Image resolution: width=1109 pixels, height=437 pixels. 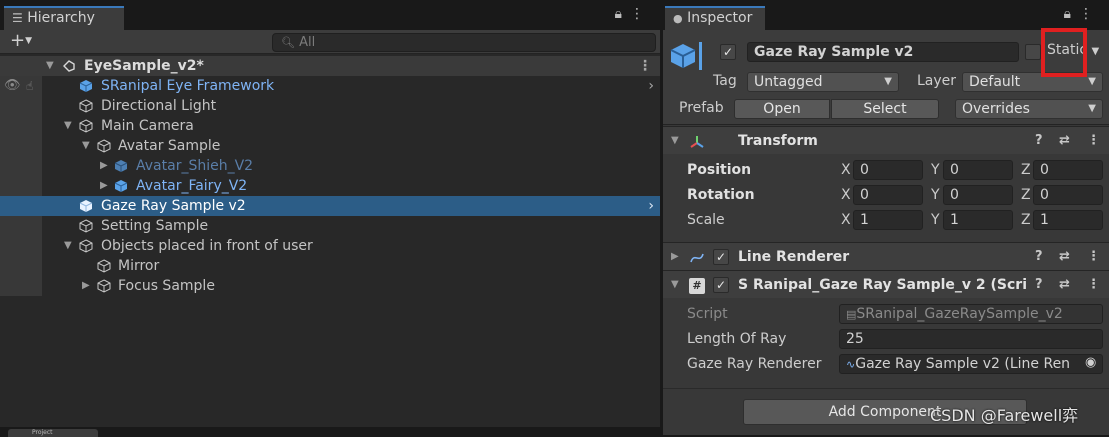 What do you see at coordinates (885, 109) in the screenshot?
I see `prefab-select-button: Select` at bounding box center [885, 109].